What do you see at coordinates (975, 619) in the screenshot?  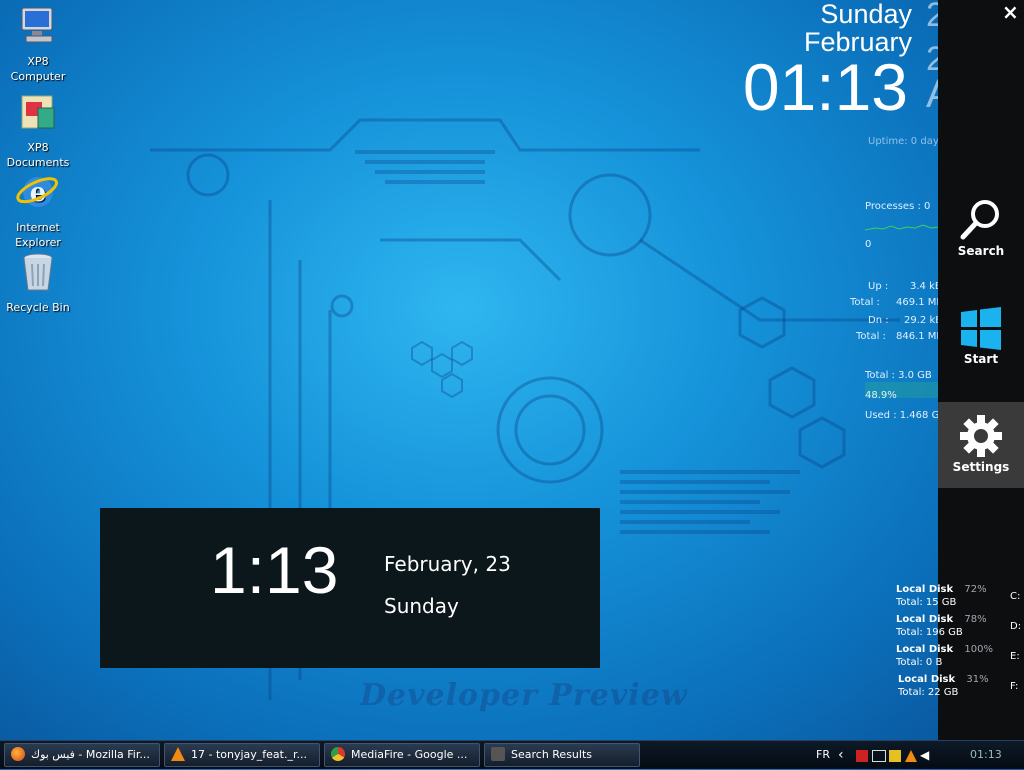 I see `disk-percent: 78%` at bounding box center [975, 619].